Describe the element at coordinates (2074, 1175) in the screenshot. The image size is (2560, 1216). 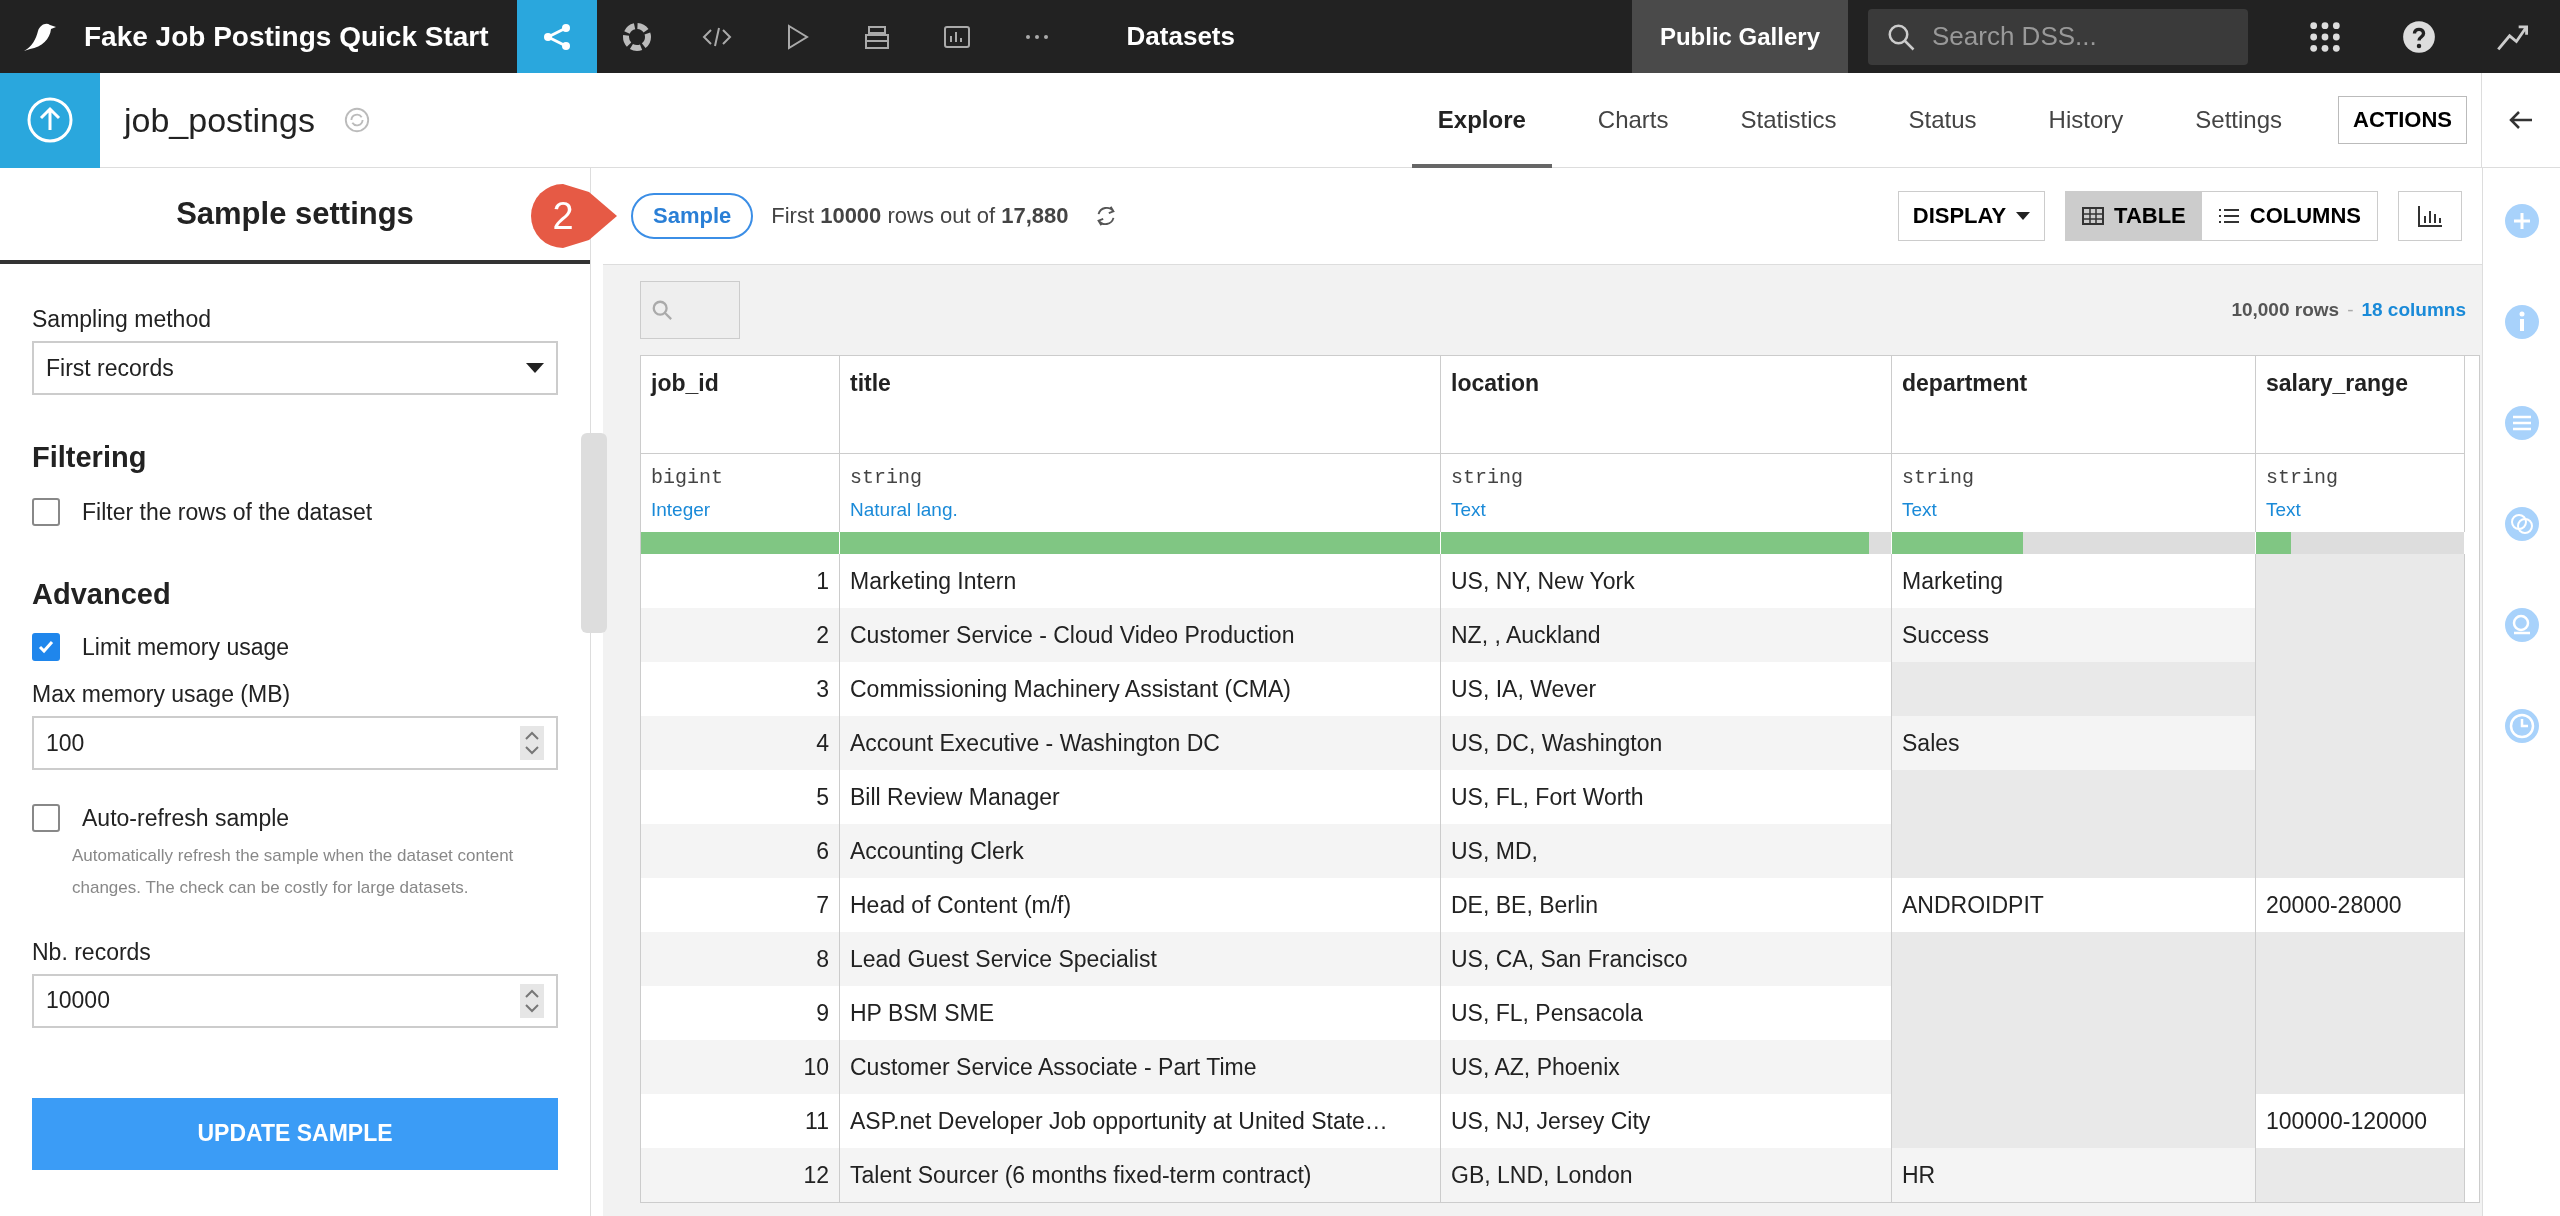
I see `table-cell: HR` at that location.